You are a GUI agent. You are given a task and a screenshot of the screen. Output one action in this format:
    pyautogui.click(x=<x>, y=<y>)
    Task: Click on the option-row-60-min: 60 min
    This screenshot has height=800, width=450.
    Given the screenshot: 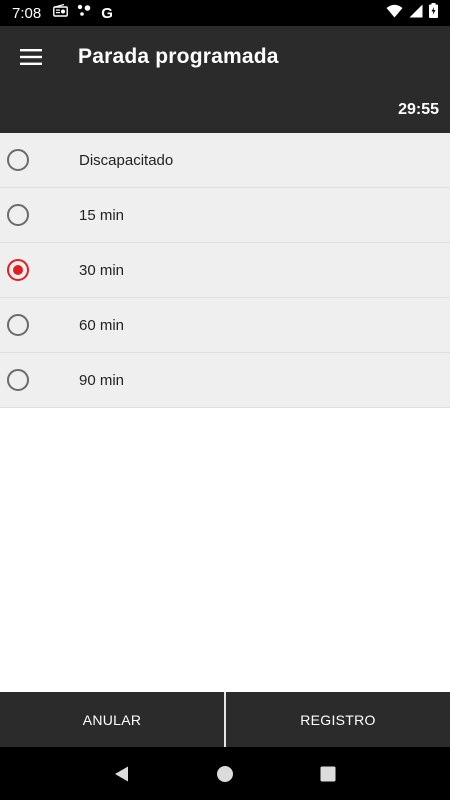 What is the action you would take?
    pyautogui.click(x=225, y=325)
    